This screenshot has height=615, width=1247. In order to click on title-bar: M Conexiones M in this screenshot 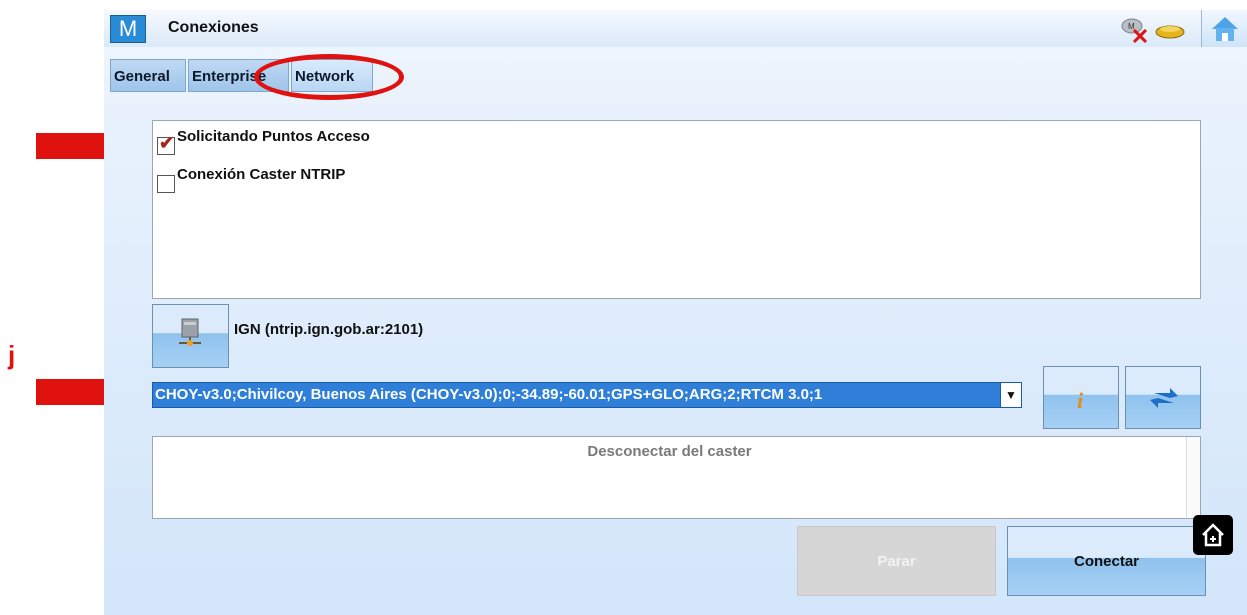, I will do `click(675, 28)`.